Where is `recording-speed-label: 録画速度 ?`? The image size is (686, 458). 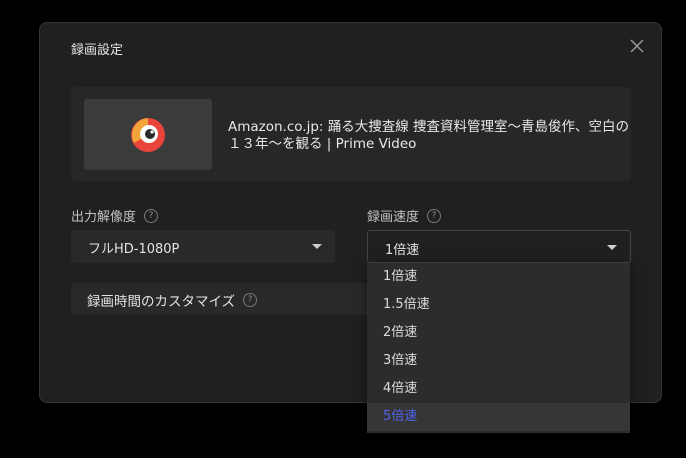
recording-speed-label: 録画速度 ? is located at coordinates (404, 215).